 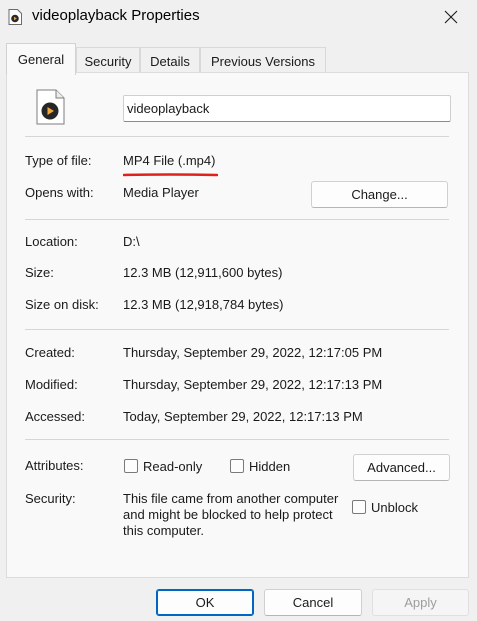 I want to click on read-only-label: Read-only, so click(x=172, y=466).